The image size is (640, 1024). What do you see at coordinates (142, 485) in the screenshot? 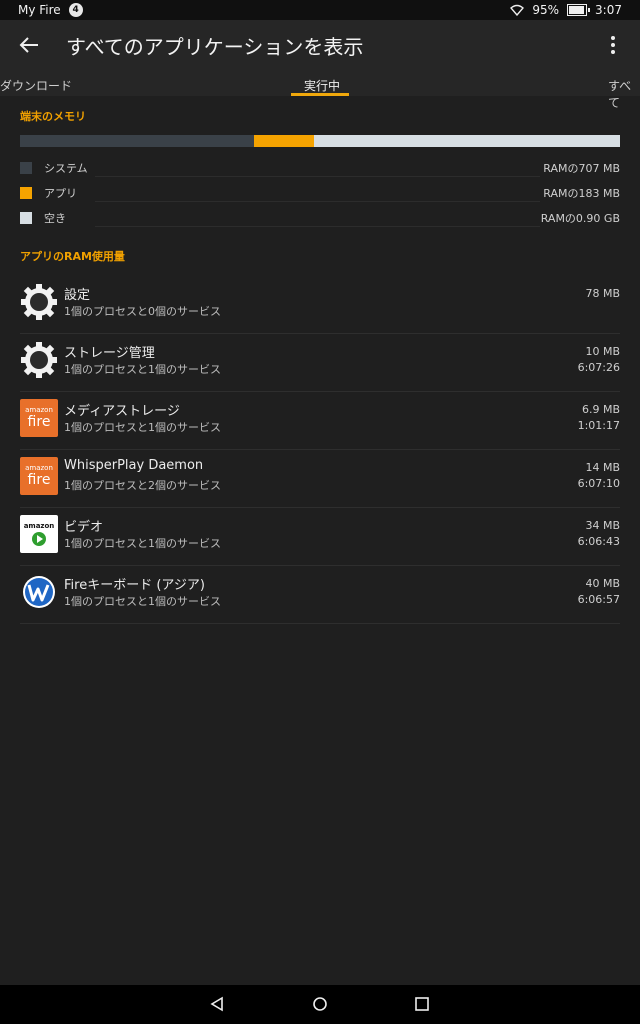
I see `app-process-info: 1個のプロセスと2個のサービス` at bounding box center [142, 485].